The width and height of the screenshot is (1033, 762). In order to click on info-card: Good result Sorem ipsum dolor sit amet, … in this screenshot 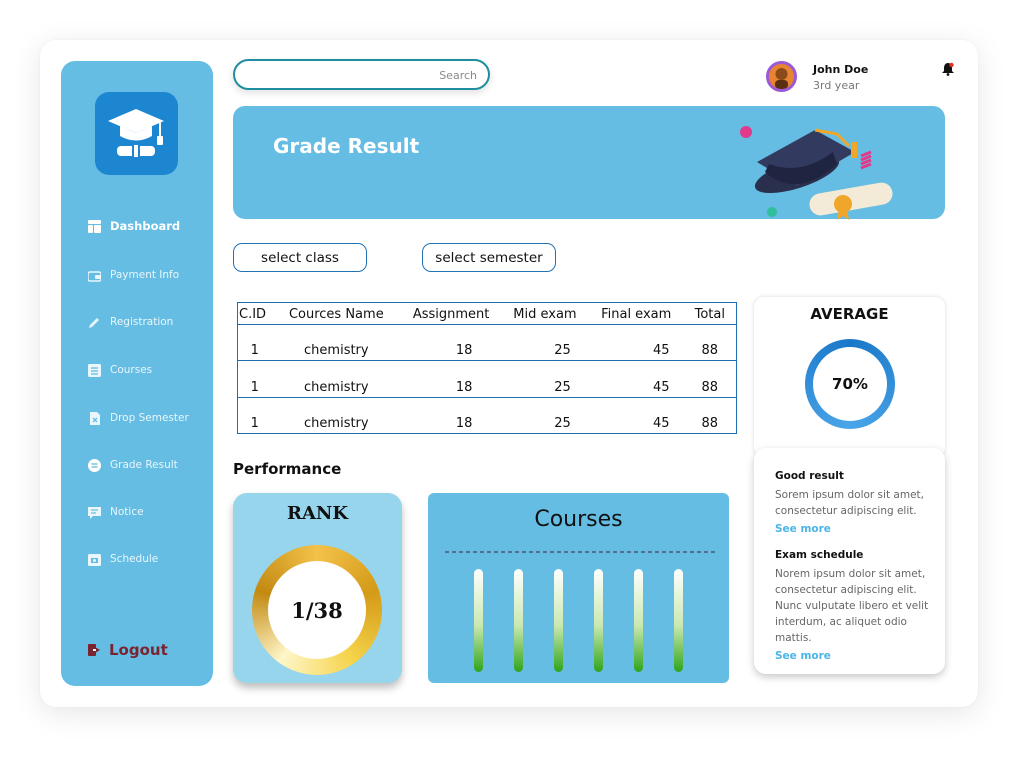, I will do `click(849, 561)`.